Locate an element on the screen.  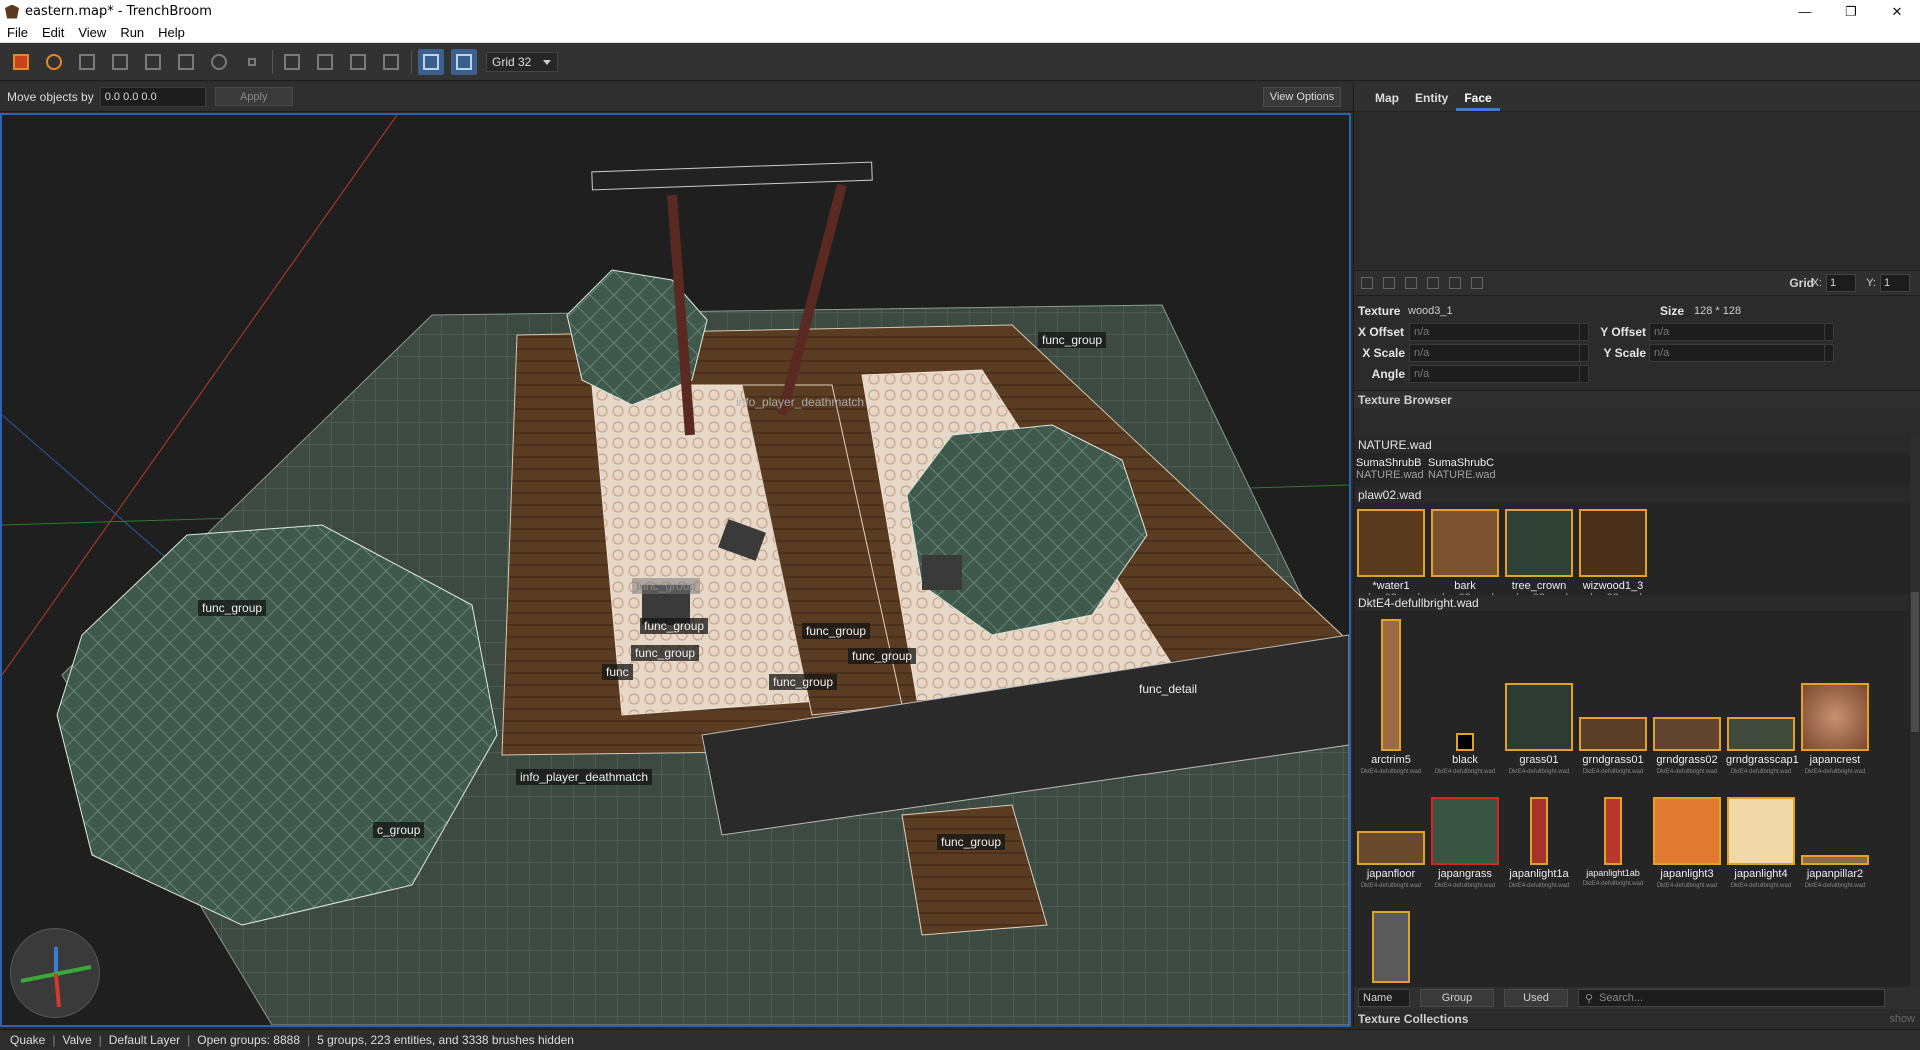
texture-grass01: grass01 DktE4-defullbright.wad is located at coordinates (1539, 729).